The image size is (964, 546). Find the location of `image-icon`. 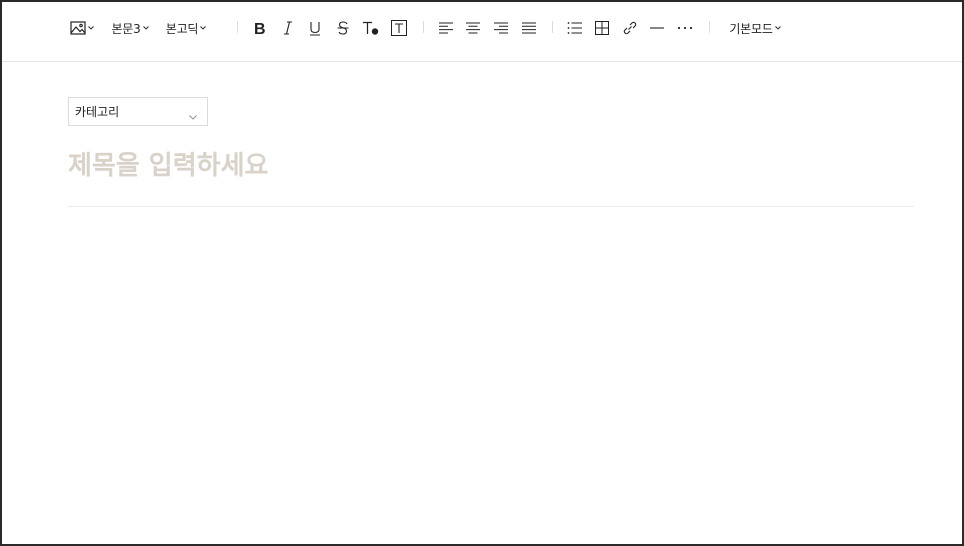

image-icon is located at coordinates (78, 28).